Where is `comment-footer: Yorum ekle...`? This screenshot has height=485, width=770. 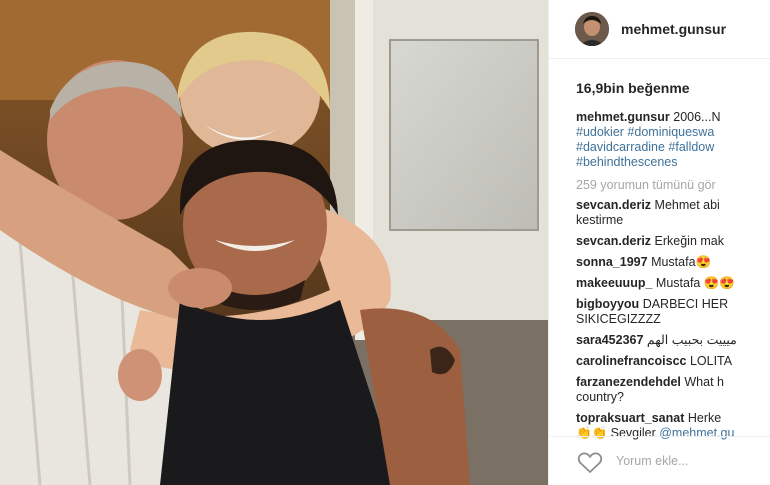 comment-footer: Yorum ekle... is located at coordinates (659, 460).